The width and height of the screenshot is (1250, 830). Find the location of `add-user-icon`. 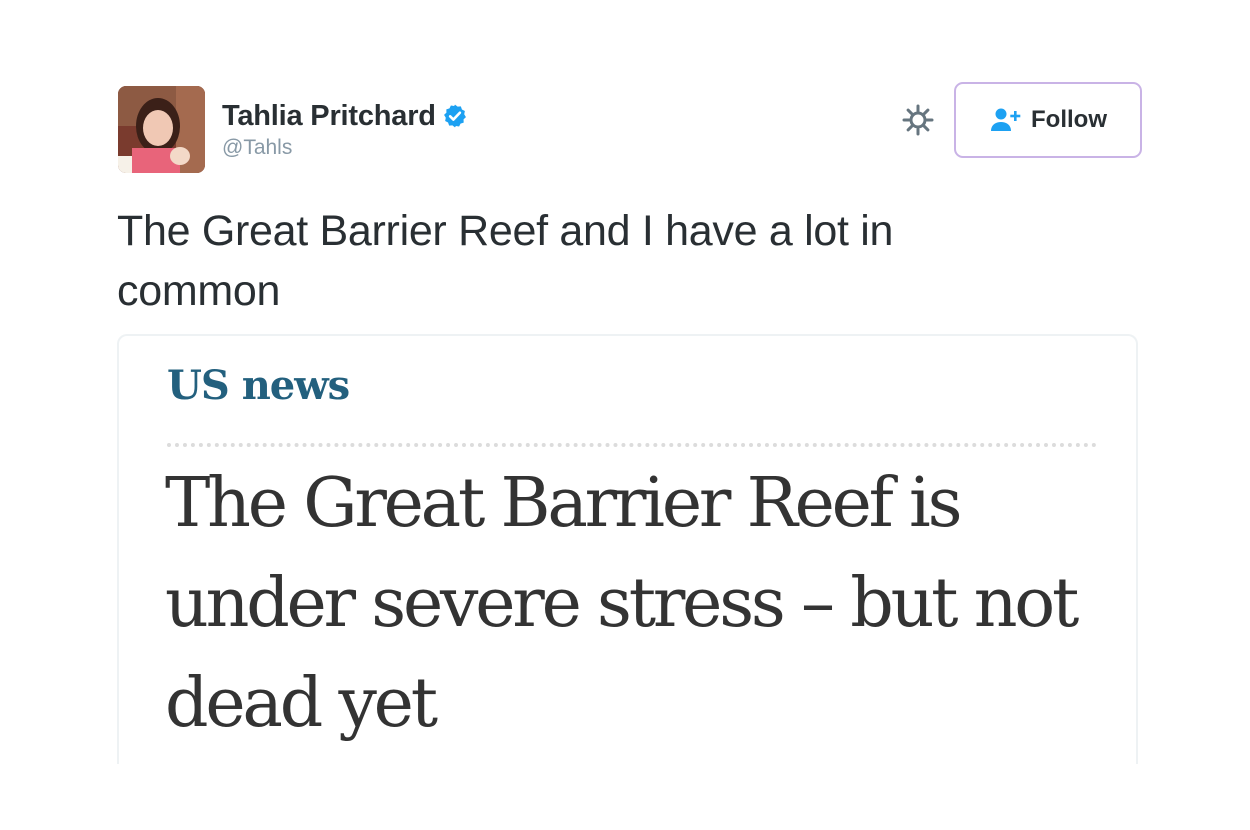

add-user-icon is located at coordinates (1006, 120).